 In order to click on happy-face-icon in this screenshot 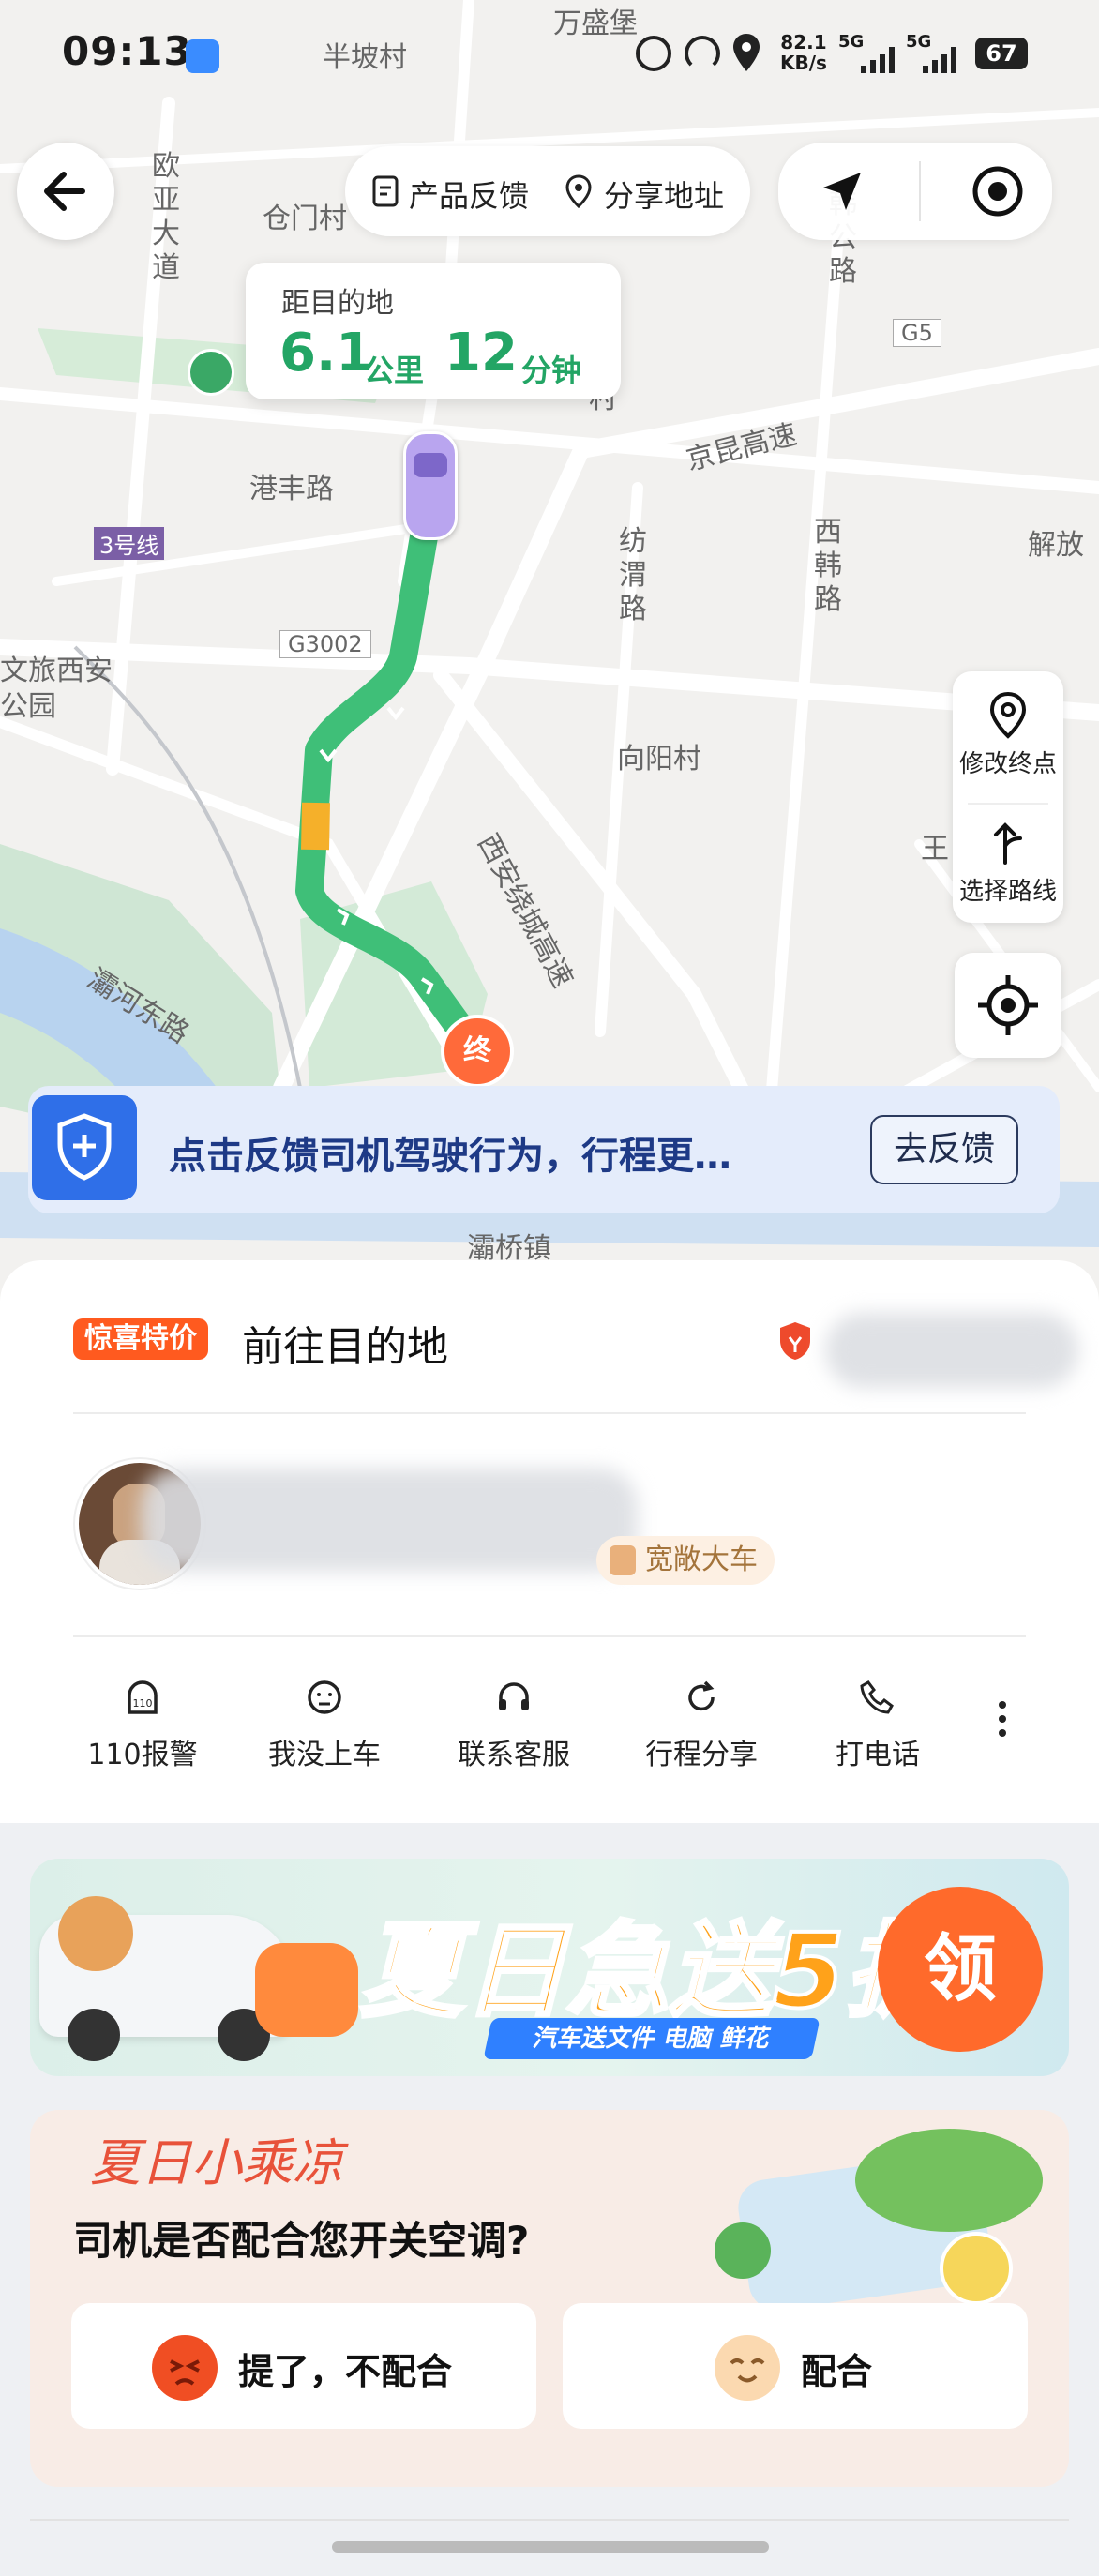, I will do `click(747, 2368)`.